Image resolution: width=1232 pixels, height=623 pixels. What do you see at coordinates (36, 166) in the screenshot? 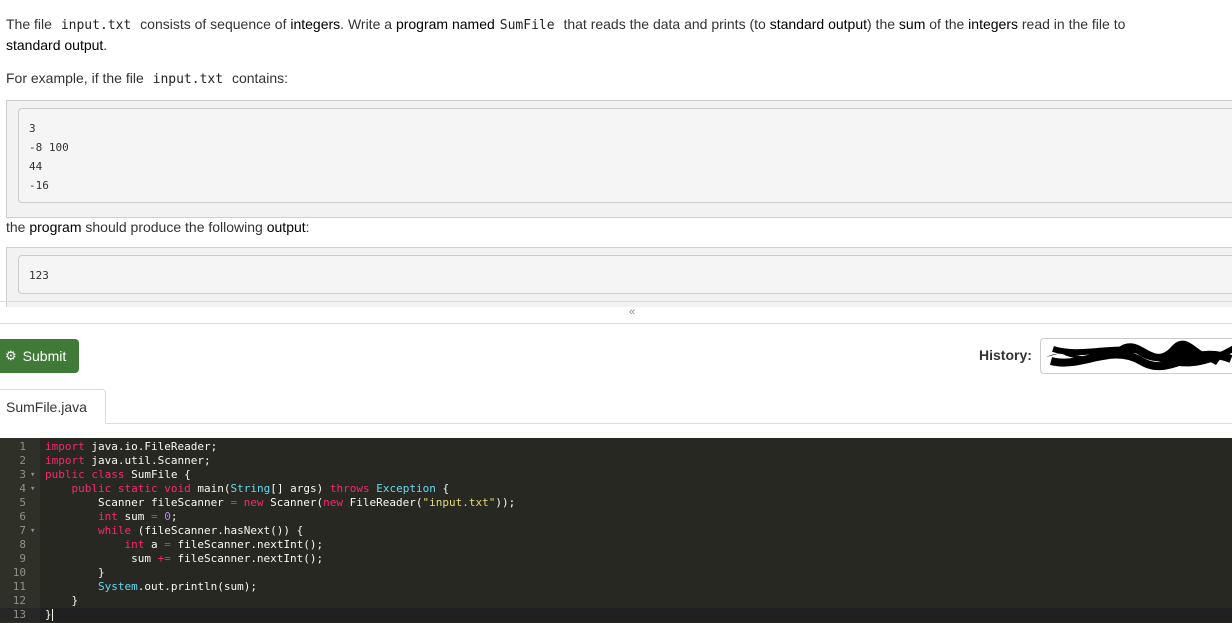
I see `sample-line: 44` at bounding box center [36, 166].